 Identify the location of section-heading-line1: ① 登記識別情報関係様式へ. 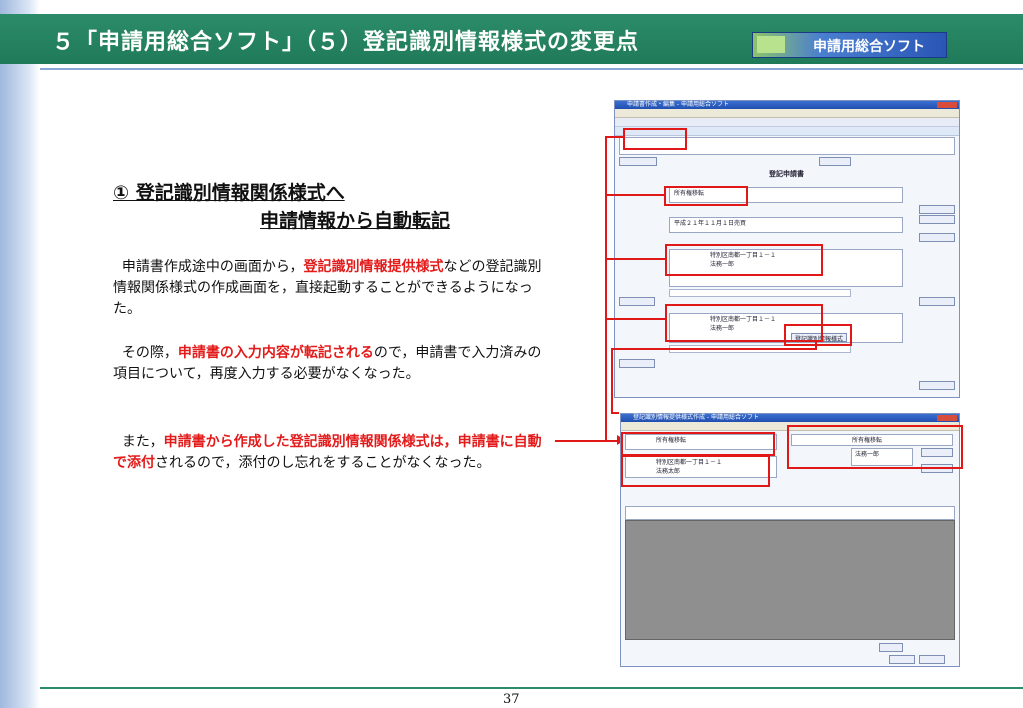
(229, 193).